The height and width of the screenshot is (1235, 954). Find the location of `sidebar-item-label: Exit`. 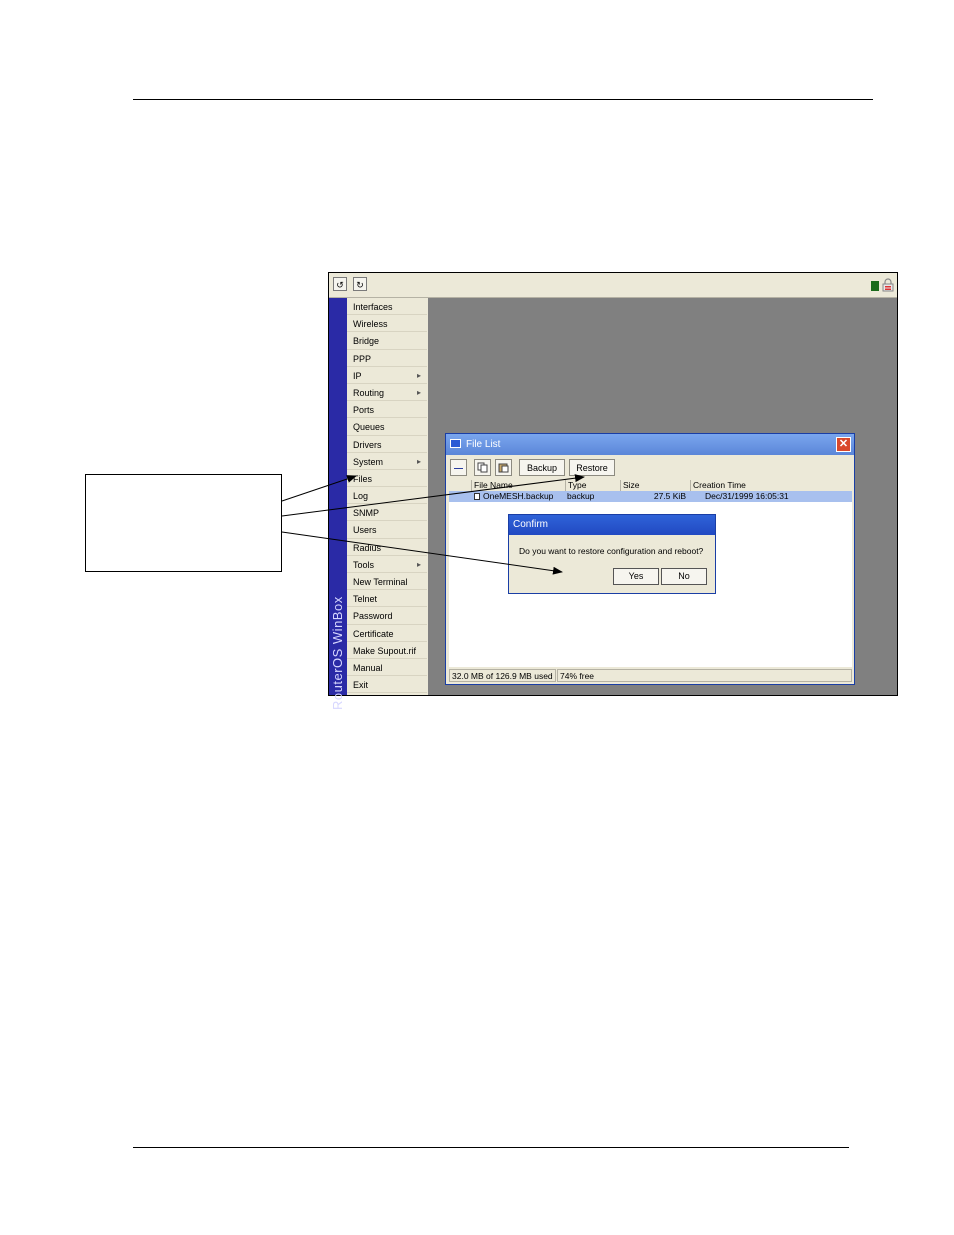

sidebar-item-label: Exit is located at coordinates (361, 685).